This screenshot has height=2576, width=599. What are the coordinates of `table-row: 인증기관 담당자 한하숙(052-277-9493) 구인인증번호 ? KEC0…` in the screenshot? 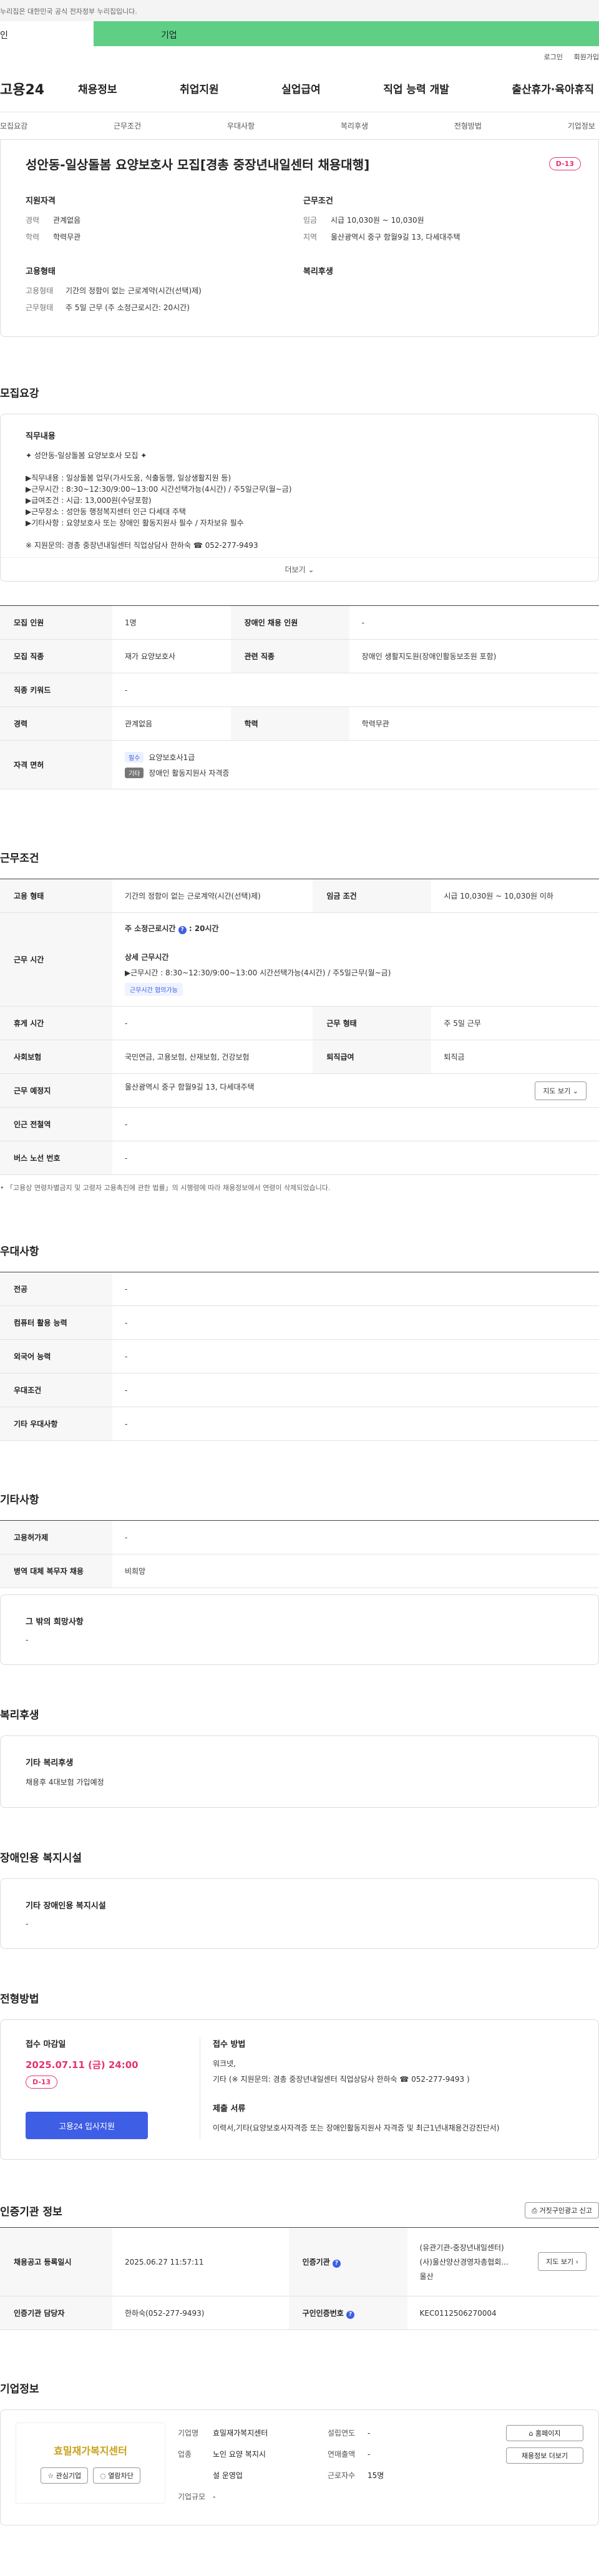 It's located at (299, 2313).